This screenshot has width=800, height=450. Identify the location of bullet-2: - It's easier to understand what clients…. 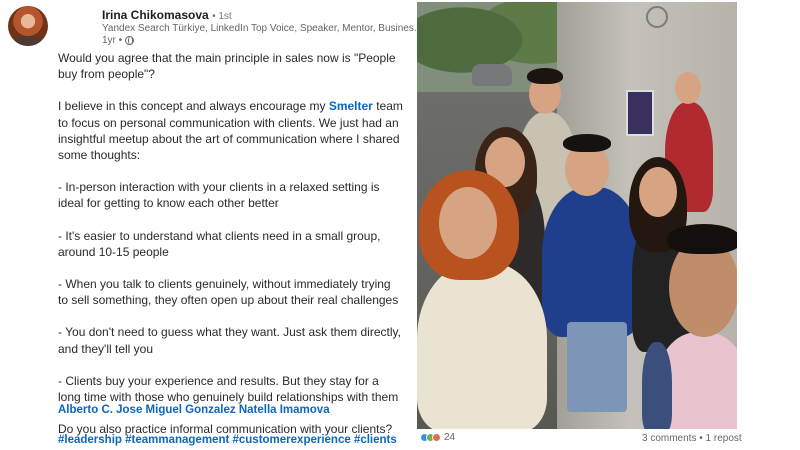
(219, 243).